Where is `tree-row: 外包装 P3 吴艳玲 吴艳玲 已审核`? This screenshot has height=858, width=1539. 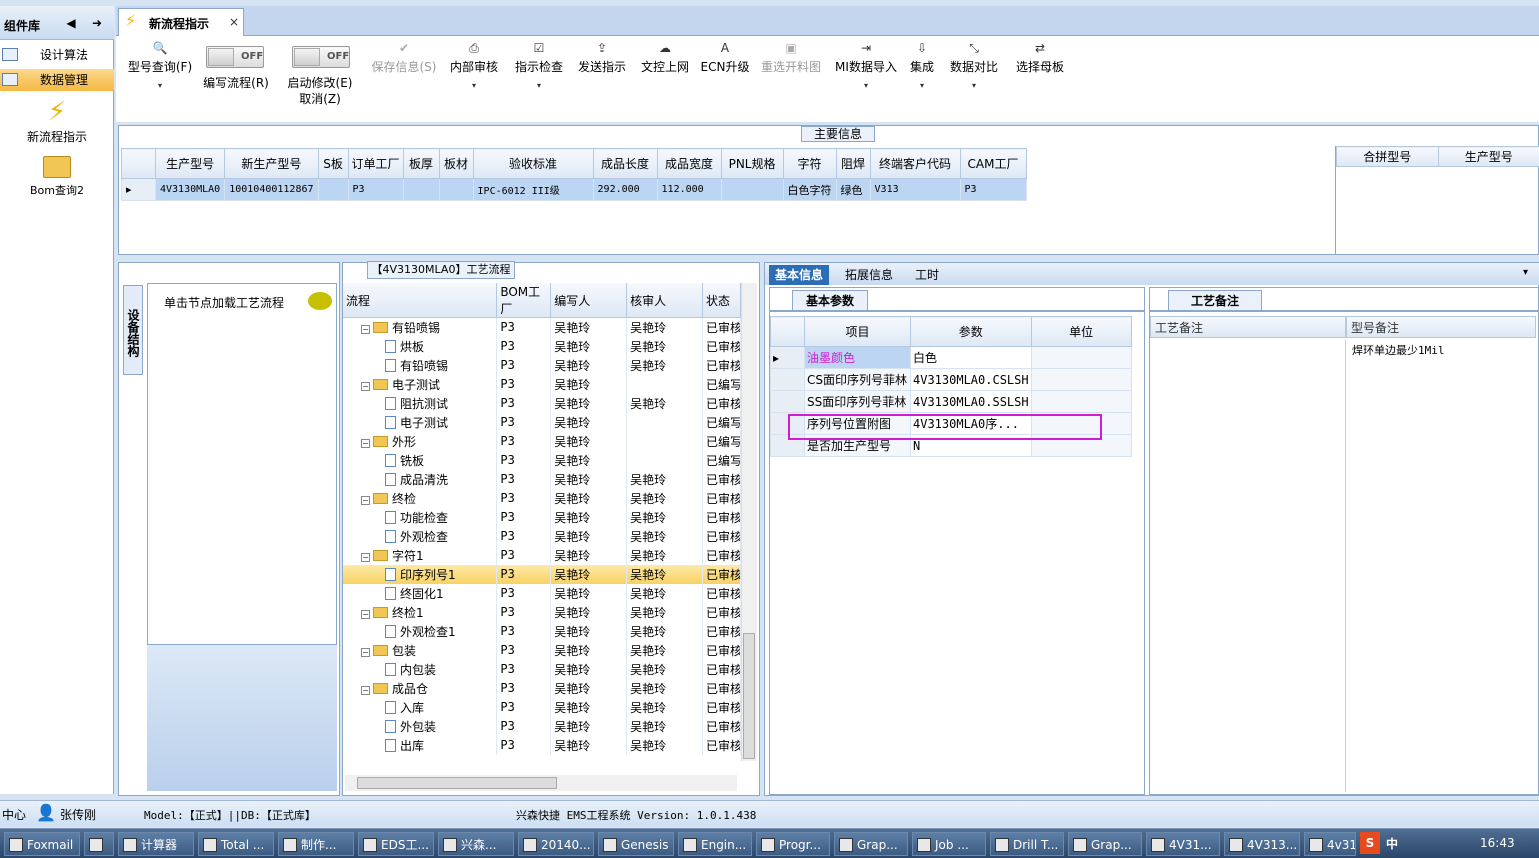 tree-row: 外包装 P3 吴艳玲 吴艳玲 已审核 is located at coordinates (542, 726).